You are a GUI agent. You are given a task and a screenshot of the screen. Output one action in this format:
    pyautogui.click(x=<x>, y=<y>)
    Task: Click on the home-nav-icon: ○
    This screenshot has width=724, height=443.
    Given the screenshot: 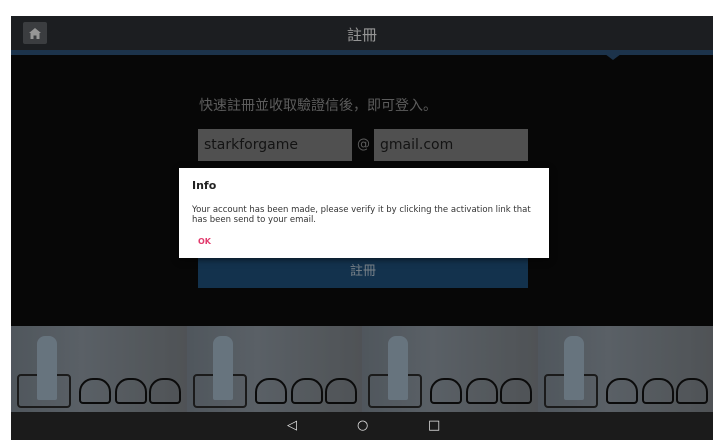 What is the action you would take?
    pyautogui.click(x=362, y=425)
    